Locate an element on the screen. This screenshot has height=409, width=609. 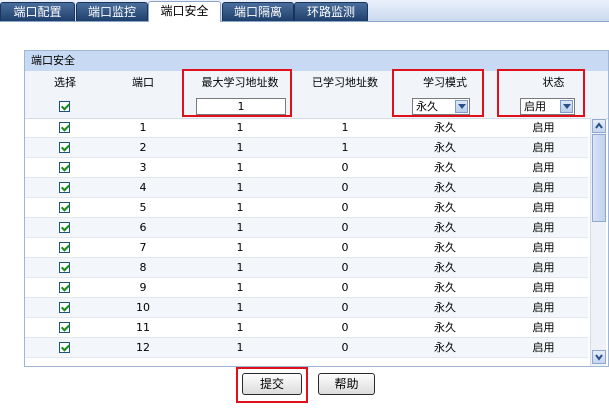
panel-title: 端口安全 is located at coordinates (316, 61).